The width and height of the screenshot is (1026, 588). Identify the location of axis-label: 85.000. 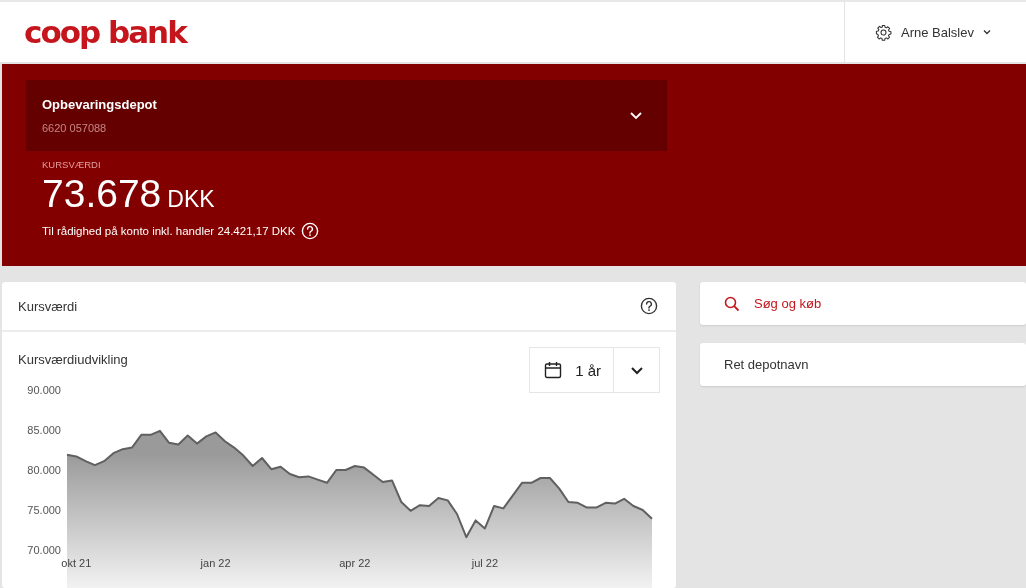
(44, 430).